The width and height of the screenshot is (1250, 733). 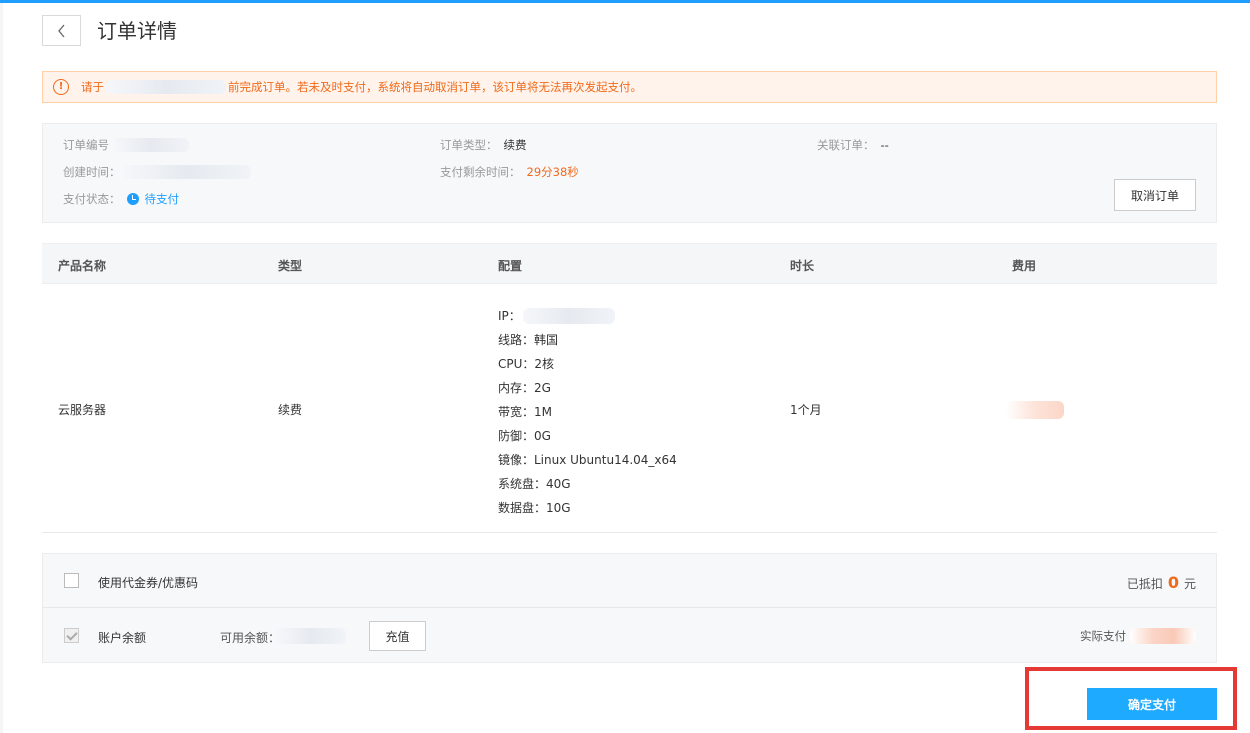 I want to click on remaining-time-label: 支付剩余时间：, so click(x=480, y=172).